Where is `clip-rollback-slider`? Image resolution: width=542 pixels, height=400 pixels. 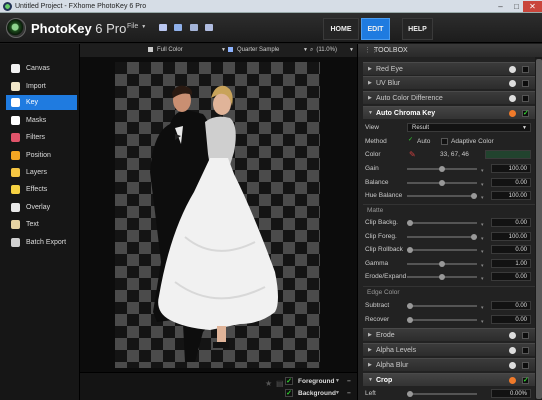 clip-rollback-slider is located at coordinates (442, 250).